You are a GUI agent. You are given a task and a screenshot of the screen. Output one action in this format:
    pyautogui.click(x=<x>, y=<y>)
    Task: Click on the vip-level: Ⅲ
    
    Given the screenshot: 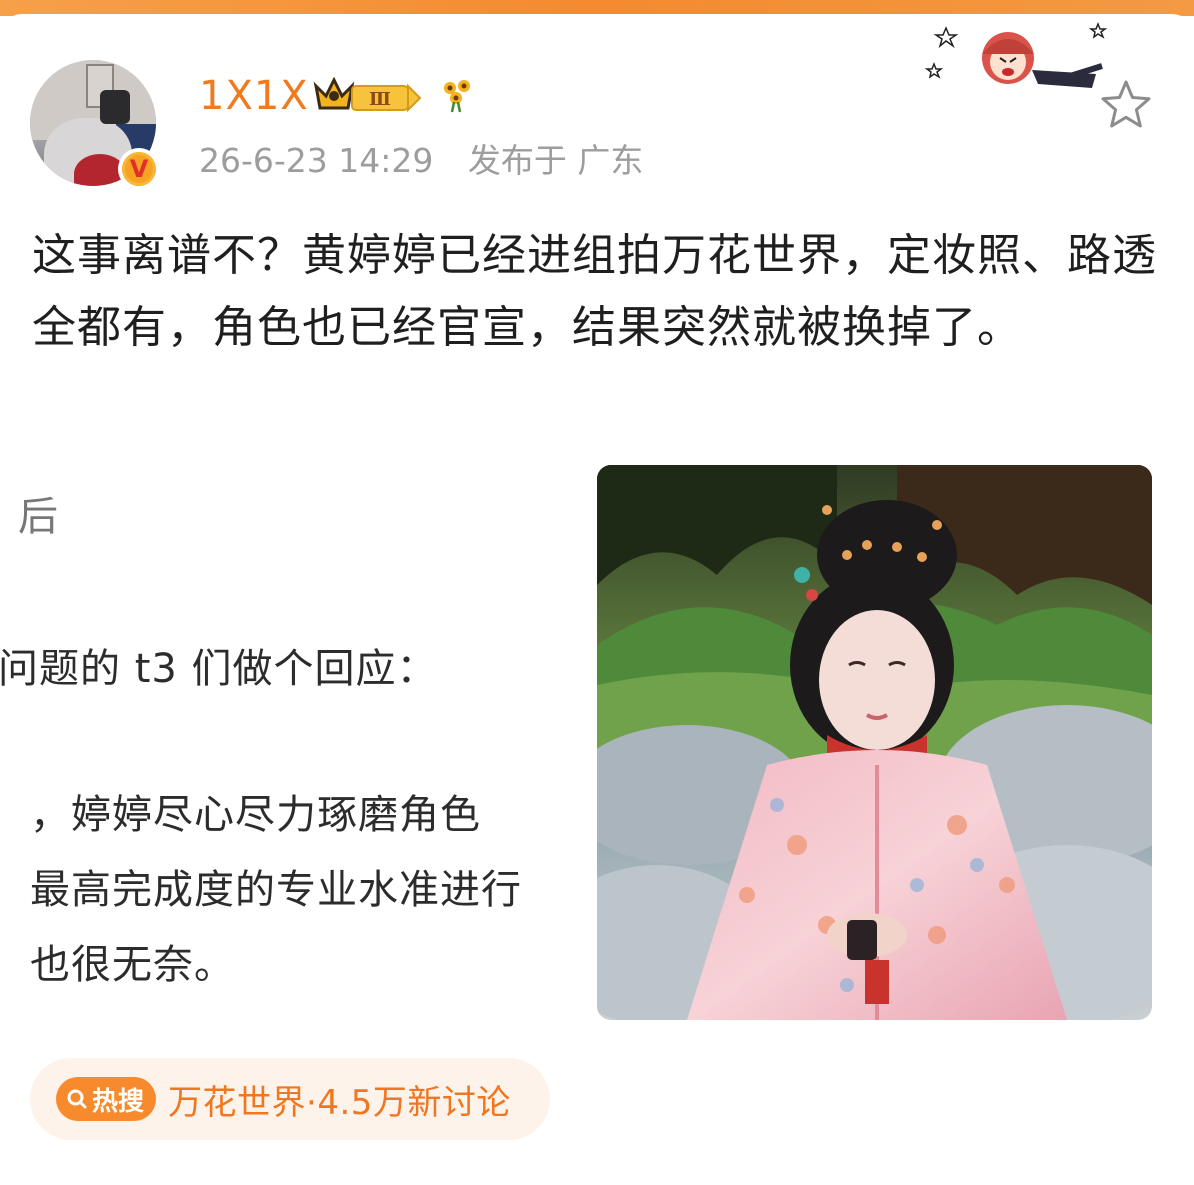 What is the action you would take?
    pyautogui.click(x=380, y=99)
    